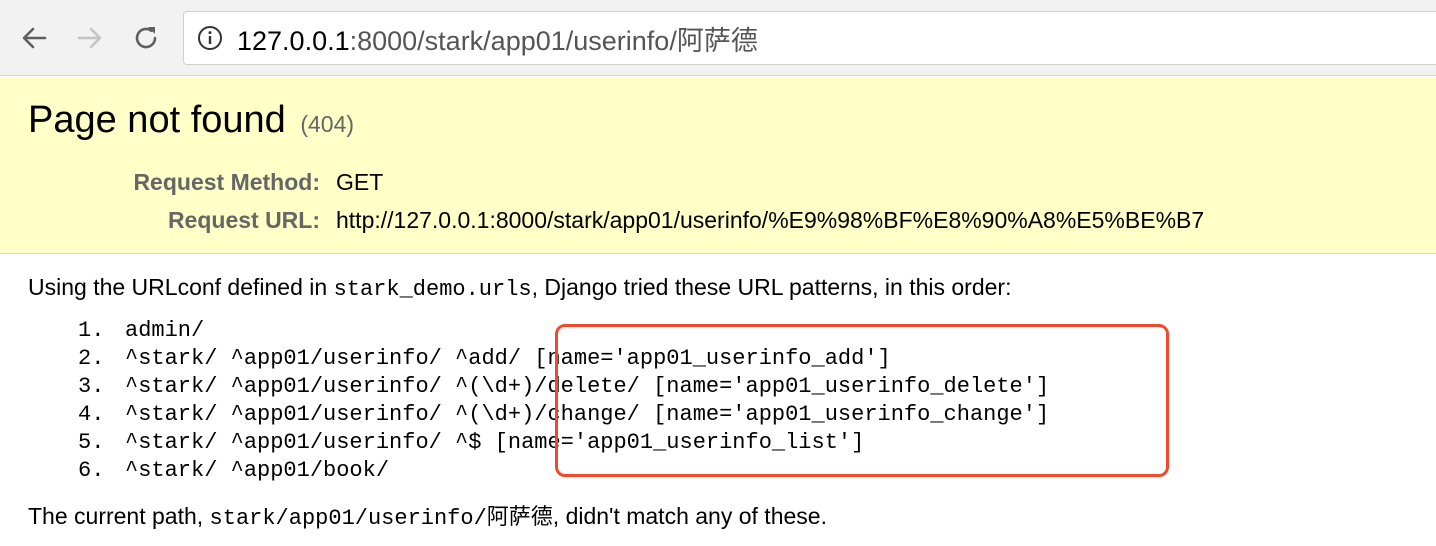 This screenshot has width=1436, height=546. I want to click on info-circle-icon, so click(210, 38).